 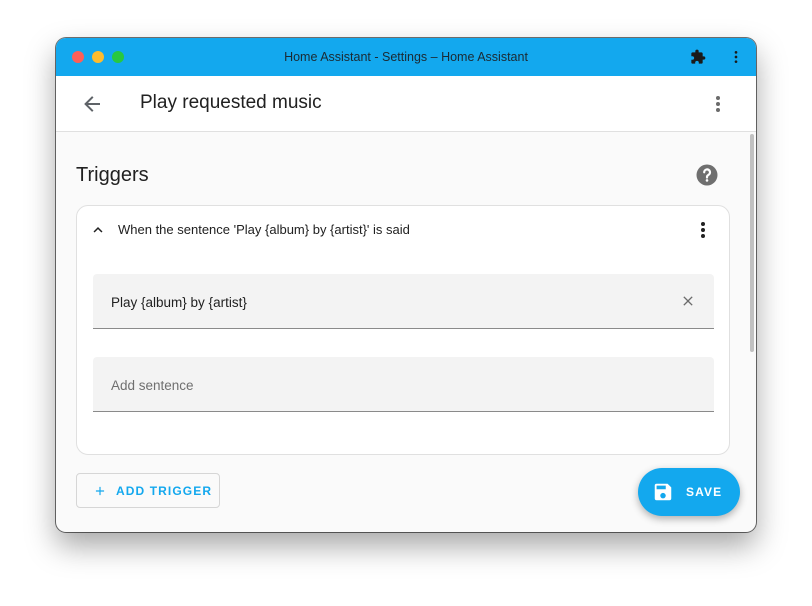 What do you see at coordinates (381, 302) in the screenshot?
I see `sentence-input` at bounding box center [381, 302].